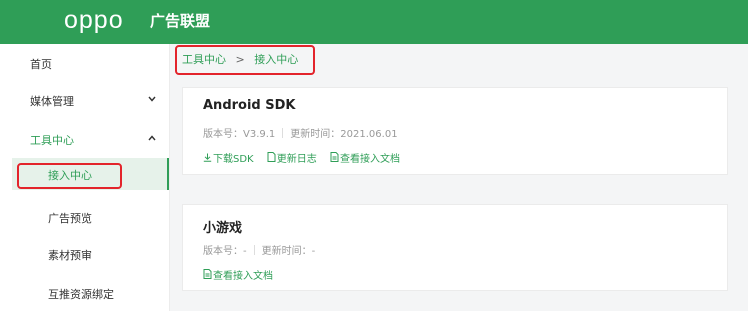  Describe the element at coordinates (152, 99) in the screenshot. I see `chevron-down-icon` at that location.